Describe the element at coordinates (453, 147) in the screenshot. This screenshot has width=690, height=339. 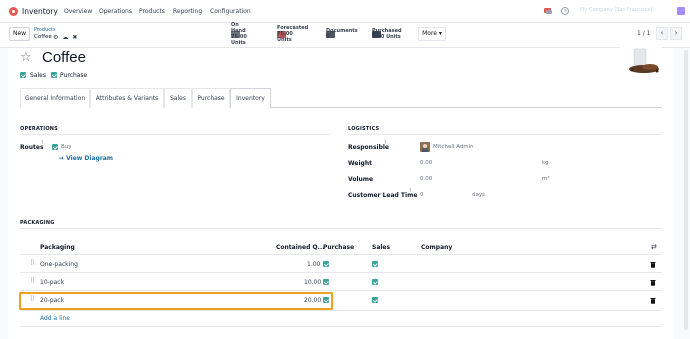
I see `responsible-value: Mitchell Admin` at that location.